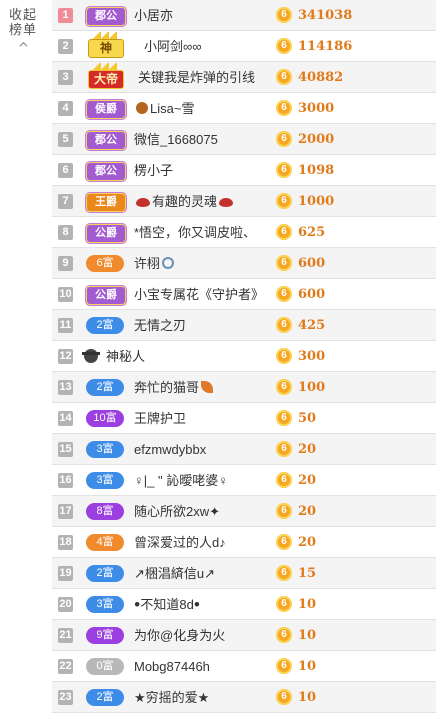  I want to click on user-name: Lisa~雪, so click(164, 108).